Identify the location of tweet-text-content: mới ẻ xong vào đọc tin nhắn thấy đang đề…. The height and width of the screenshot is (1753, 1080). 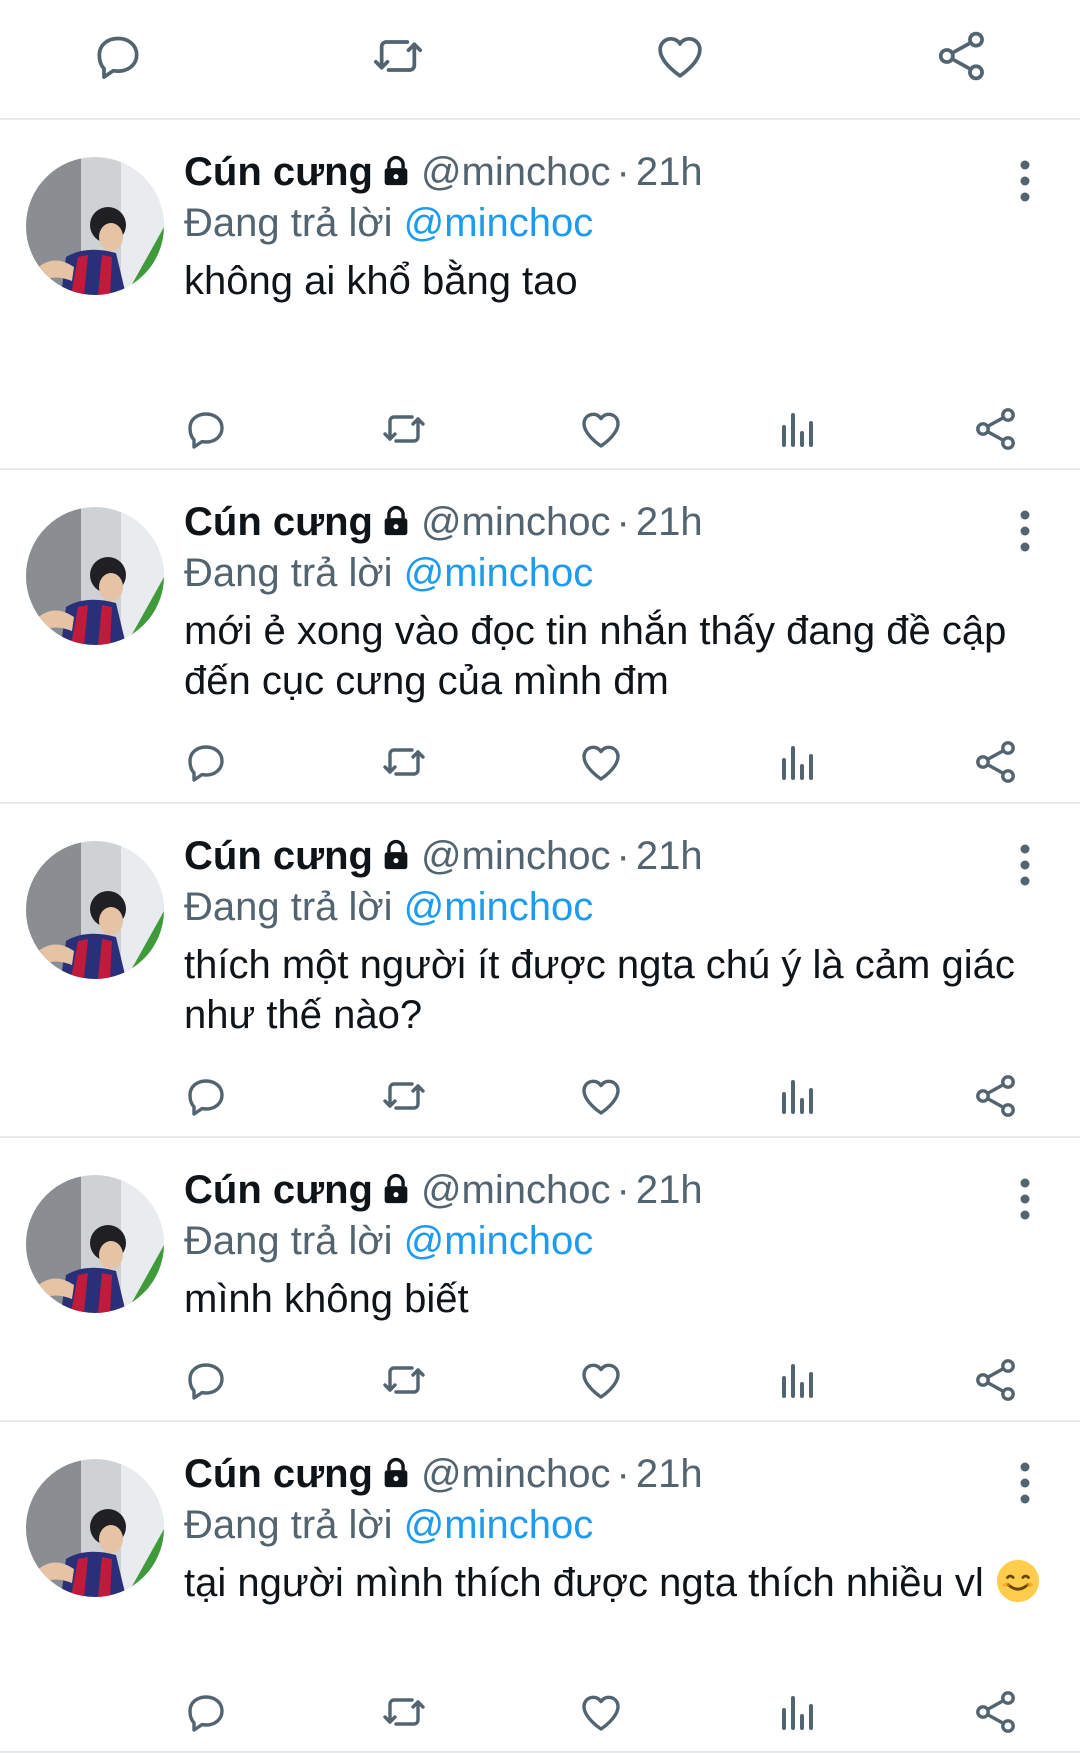
(595, 656).